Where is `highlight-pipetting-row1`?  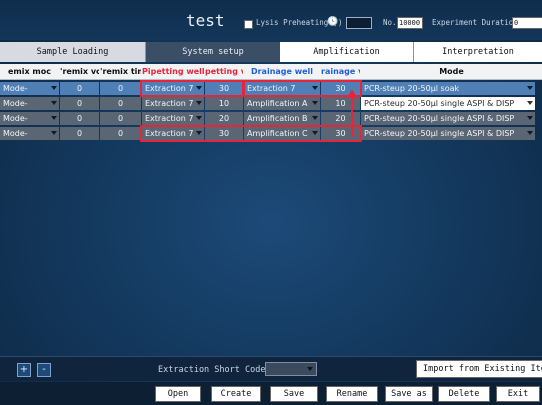
highlight-pipetting-row1 is located at coordinates (192, 88).